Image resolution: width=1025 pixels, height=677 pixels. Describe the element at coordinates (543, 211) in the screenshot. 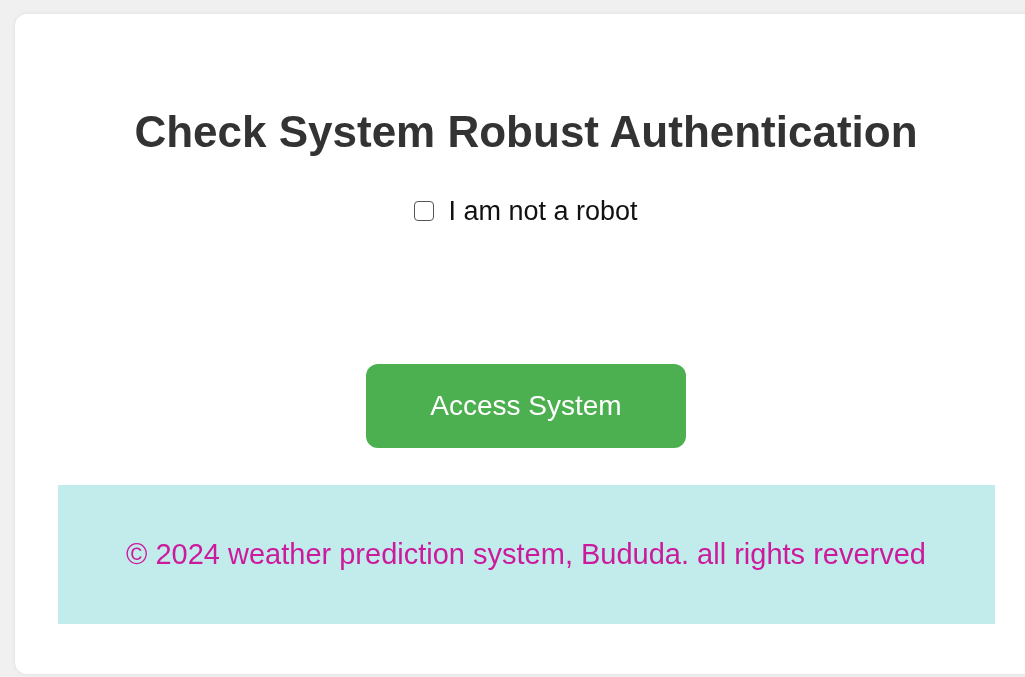

I see `checkbox-label: I am not a robot` at that location.